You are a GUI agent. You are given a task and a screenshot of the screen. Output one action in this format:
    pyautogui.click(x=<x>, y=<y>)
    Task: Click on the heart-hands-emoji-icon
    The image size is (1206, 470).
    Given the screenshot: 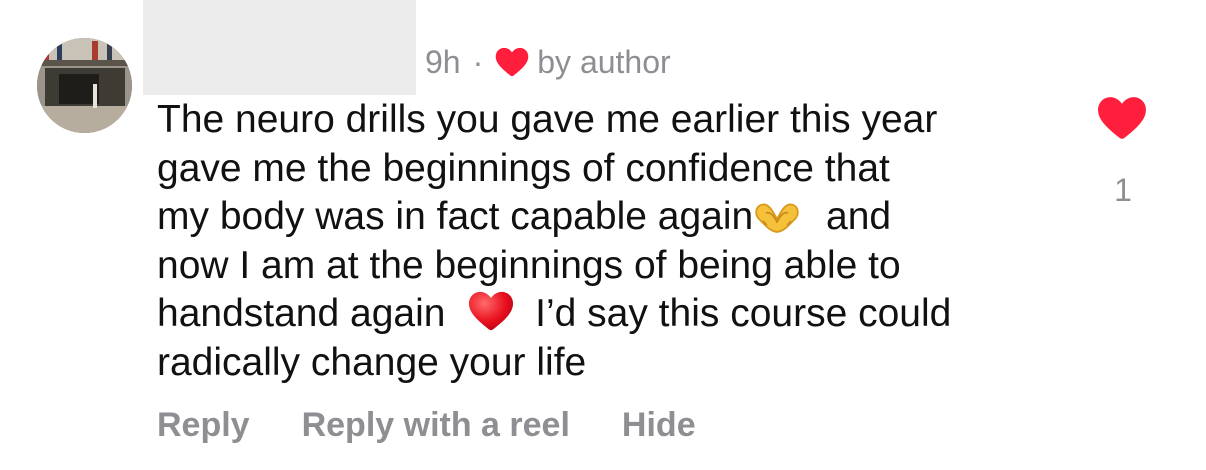 What is the action you would take?
    pyautogui.click(x=777, y=218)
    